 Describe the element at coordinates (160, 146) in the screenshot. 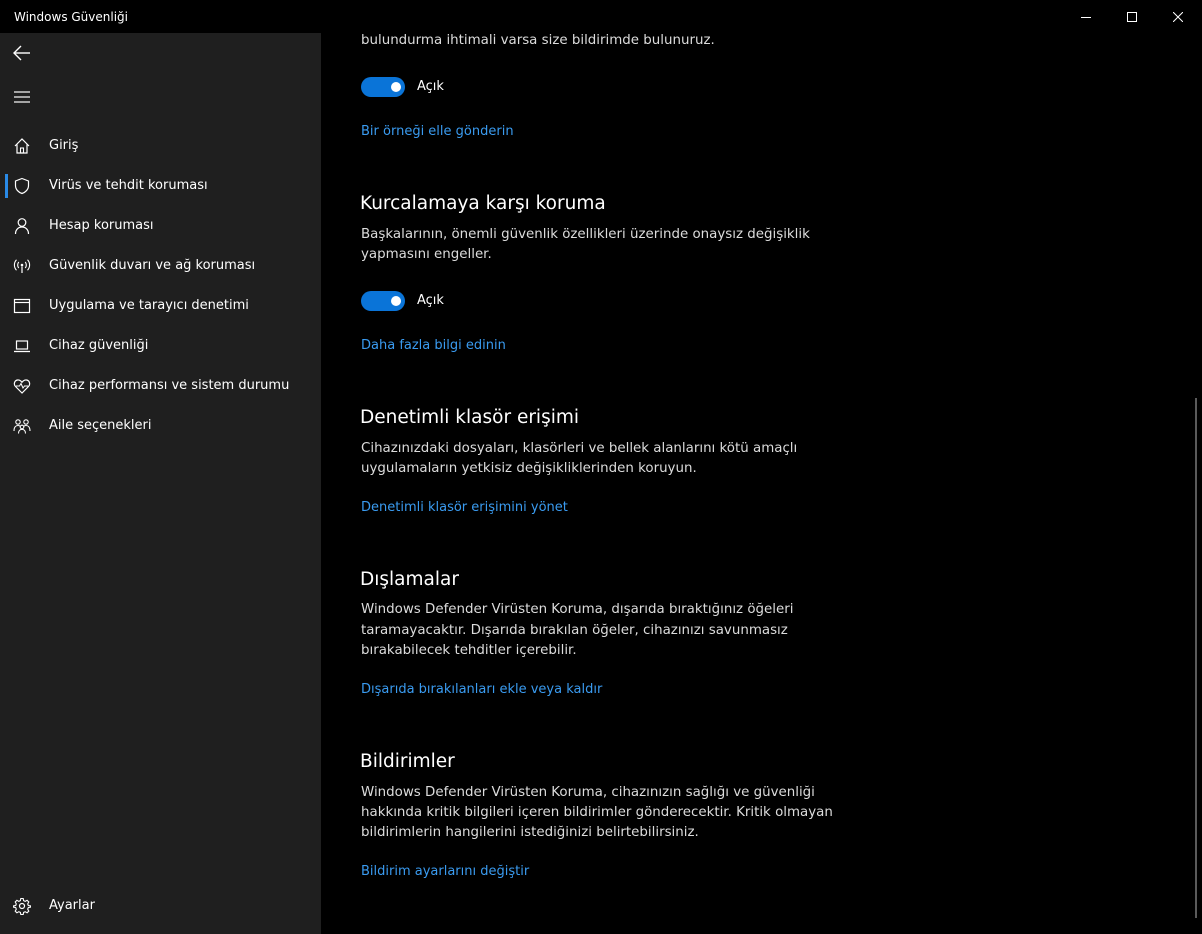

I see `sidebar-item-home: Giriş` at that location.